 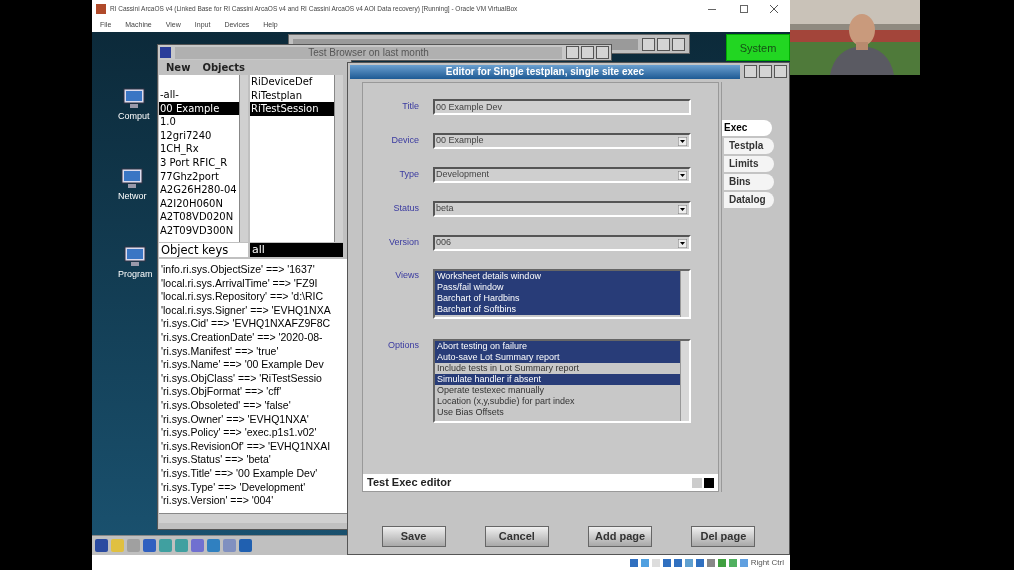 I want to click on list-item: A2T09VD300N, so click(x=199, y=230).